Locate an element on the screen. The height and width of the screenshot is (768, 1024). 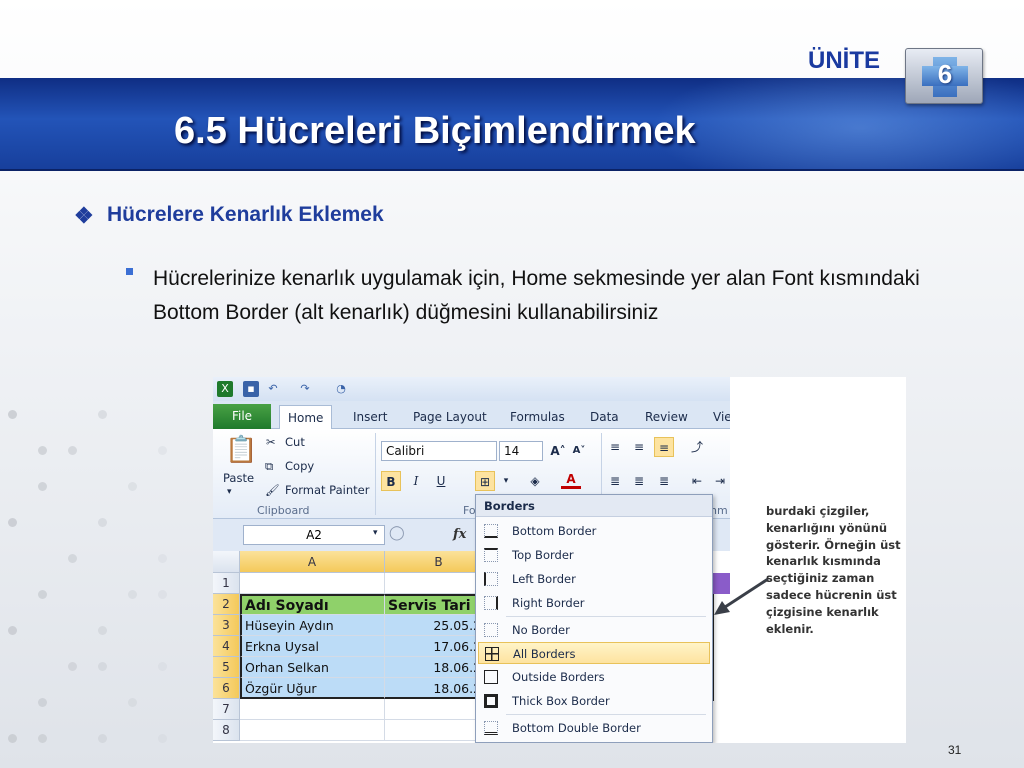
redo-icon: ↷ is located at coordinates (305, 389).